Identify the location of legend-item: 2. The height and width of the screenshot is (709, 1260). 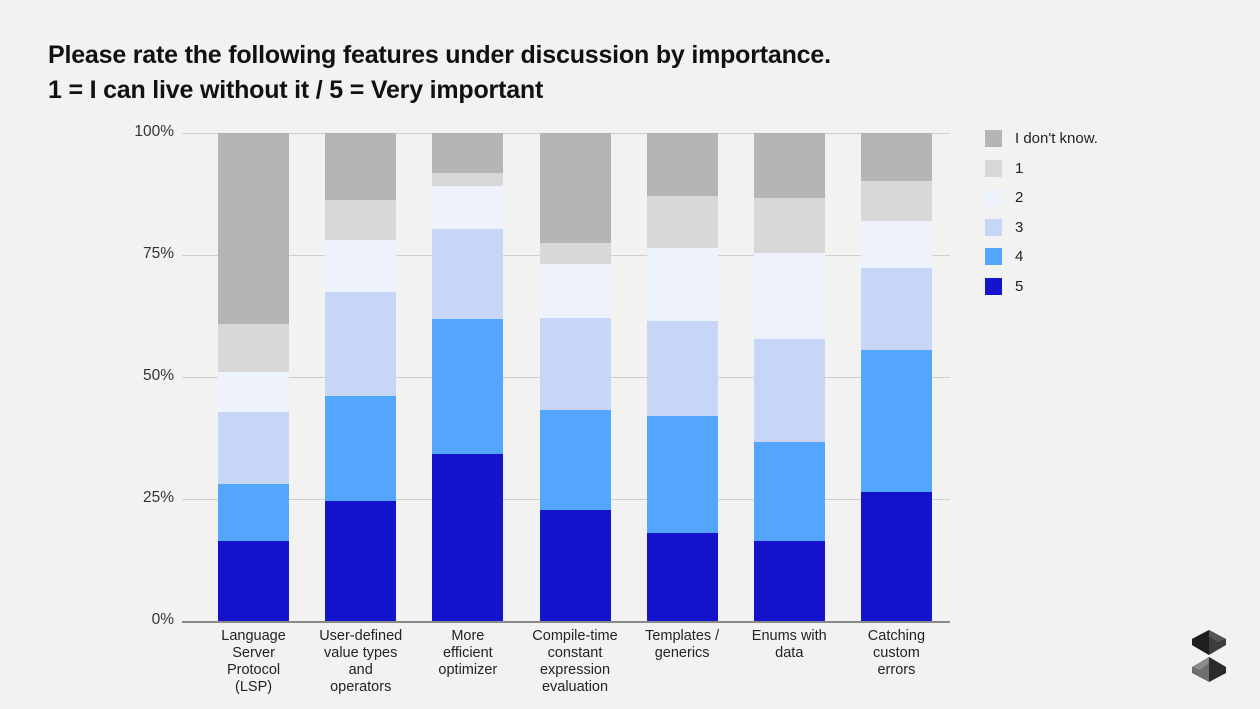
(1041, 198).